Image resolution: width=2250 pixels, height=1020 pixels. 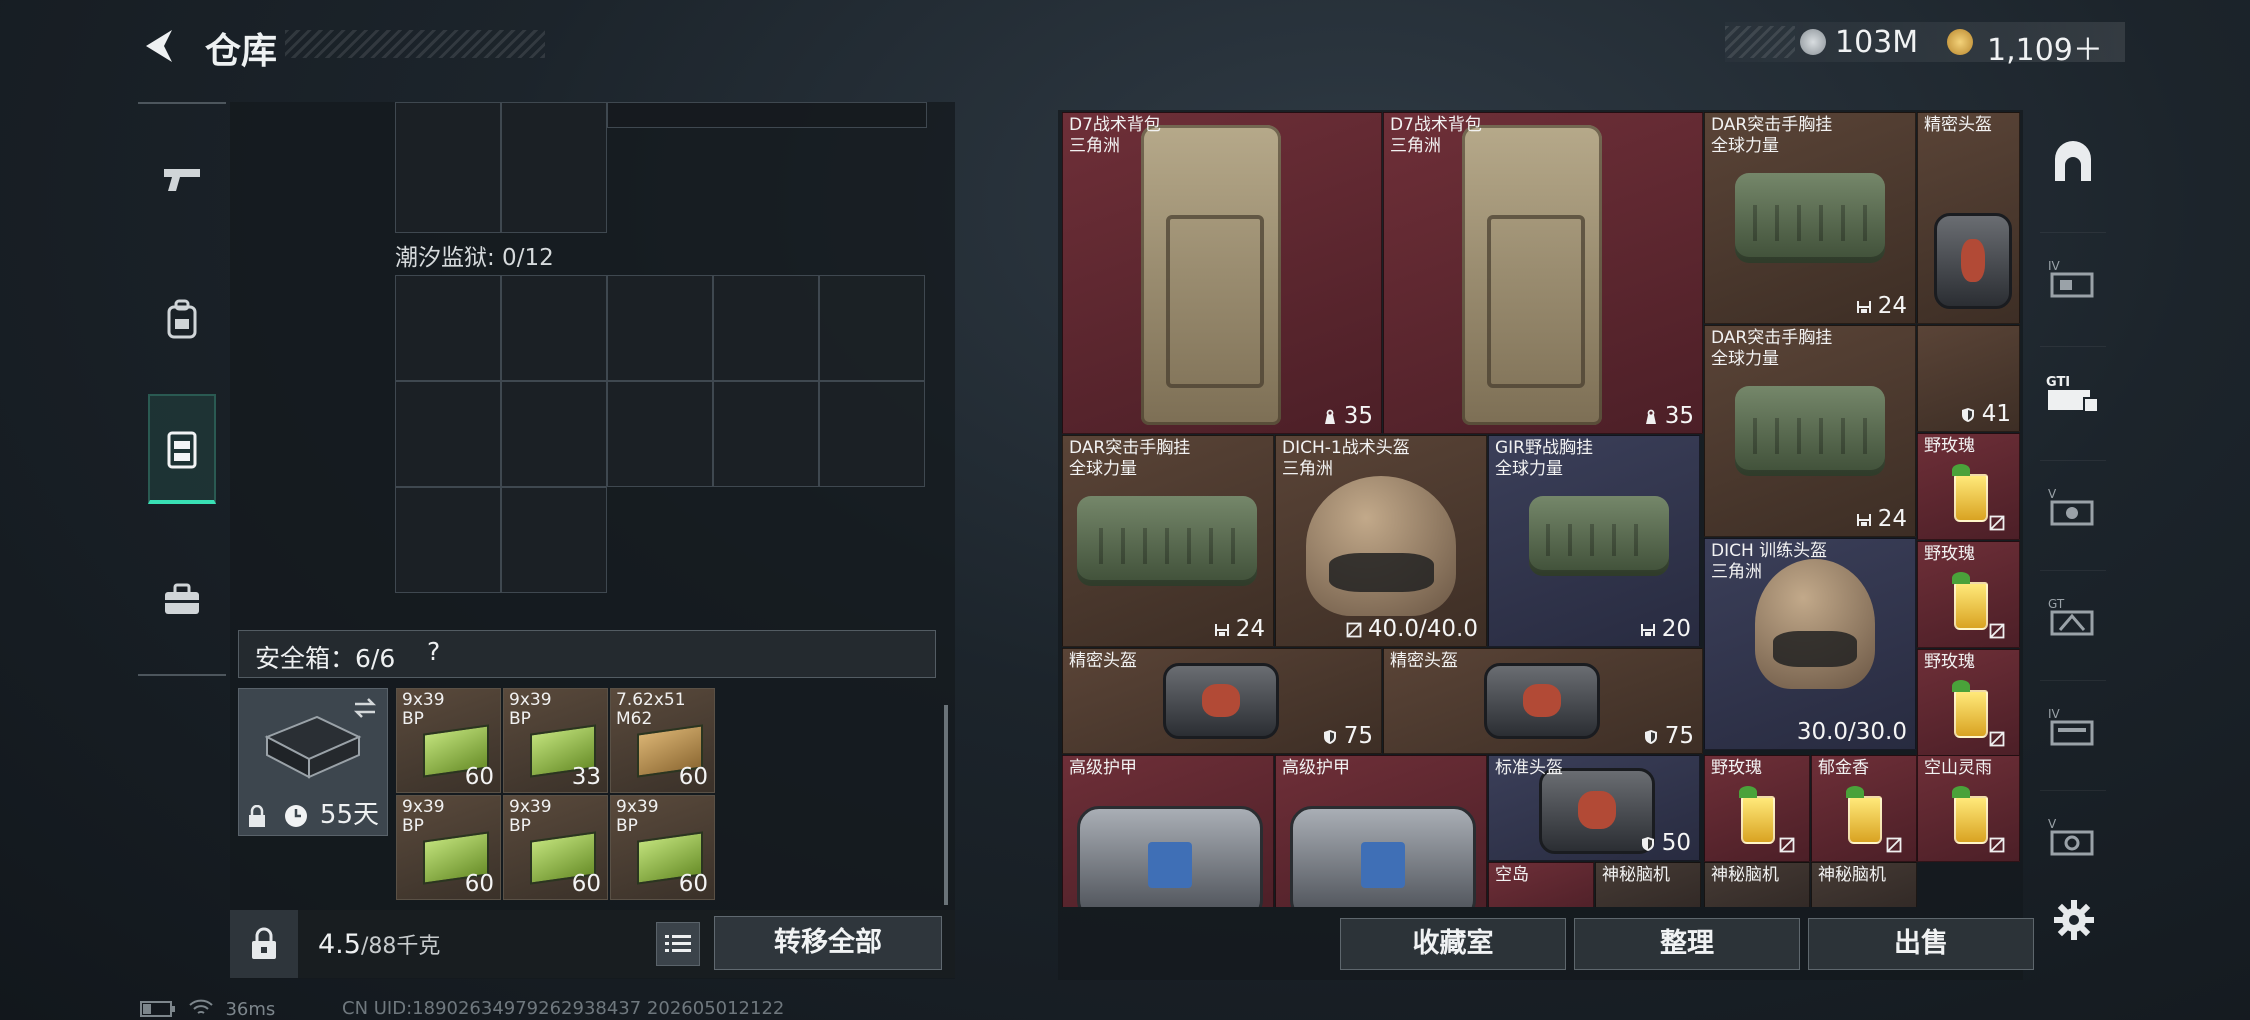 What do you see at coordinates (1881, 519) in the screenshot?
I see `item-value: 24` at bounding box center [1881, 519].